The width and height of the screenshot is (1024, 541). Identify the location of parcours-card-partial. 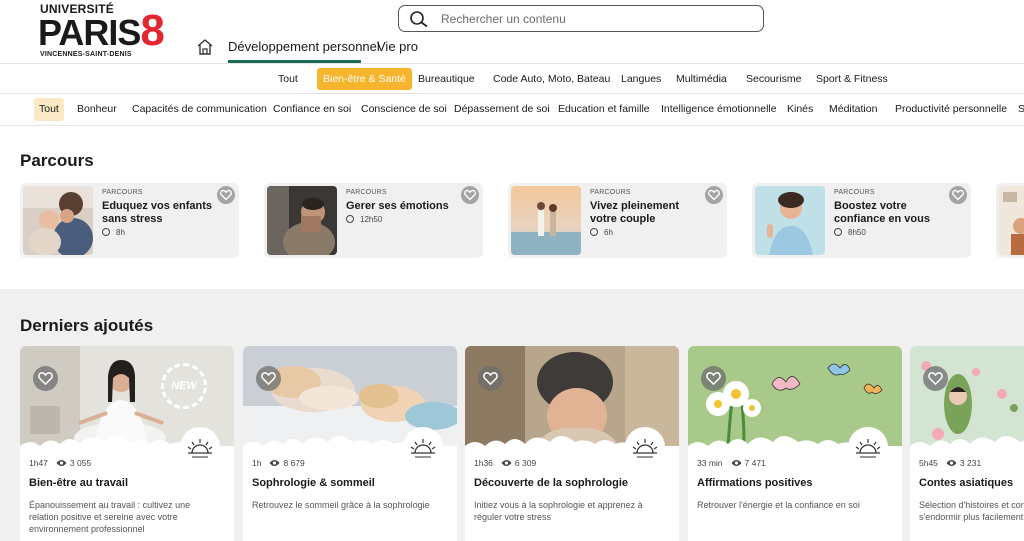
(1010, 220).